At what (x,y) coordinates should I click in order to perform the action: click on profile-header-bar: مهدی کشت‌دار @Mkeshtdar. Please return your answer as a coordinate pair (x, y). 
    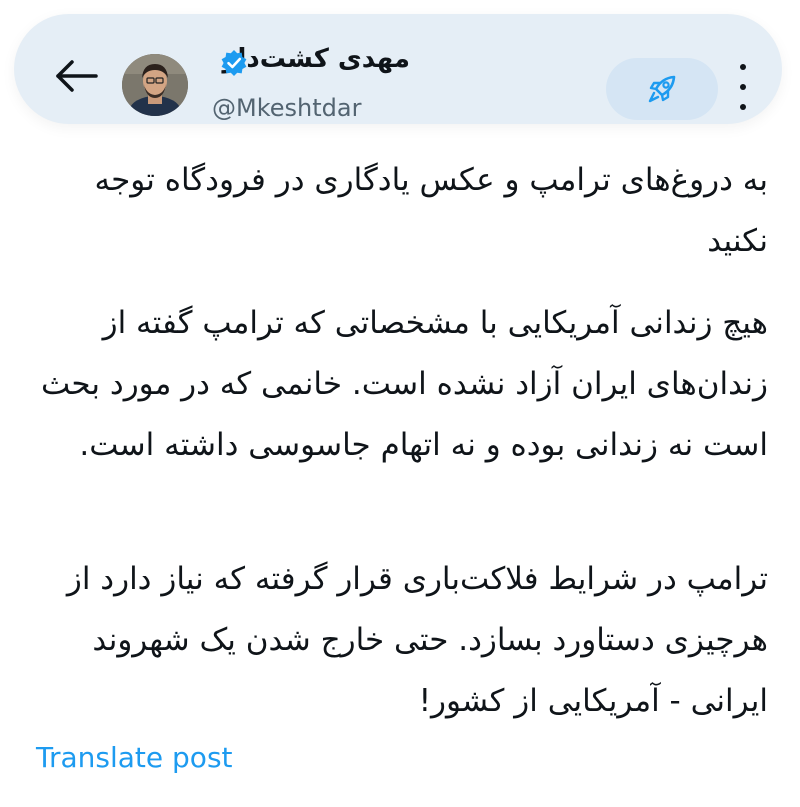
    Looking at the image, I should click on (398, 69).